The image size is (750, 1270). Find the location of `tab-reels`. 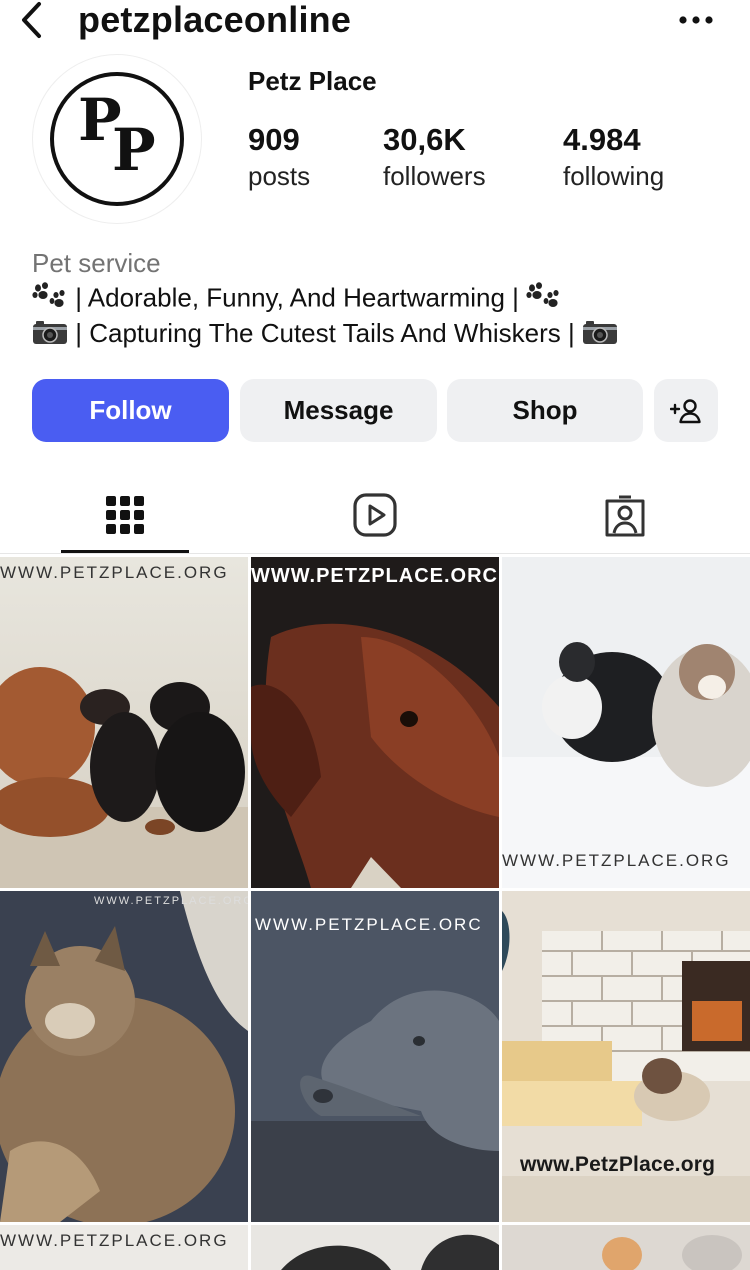

tab-reels is located at coordinates (375, 515).